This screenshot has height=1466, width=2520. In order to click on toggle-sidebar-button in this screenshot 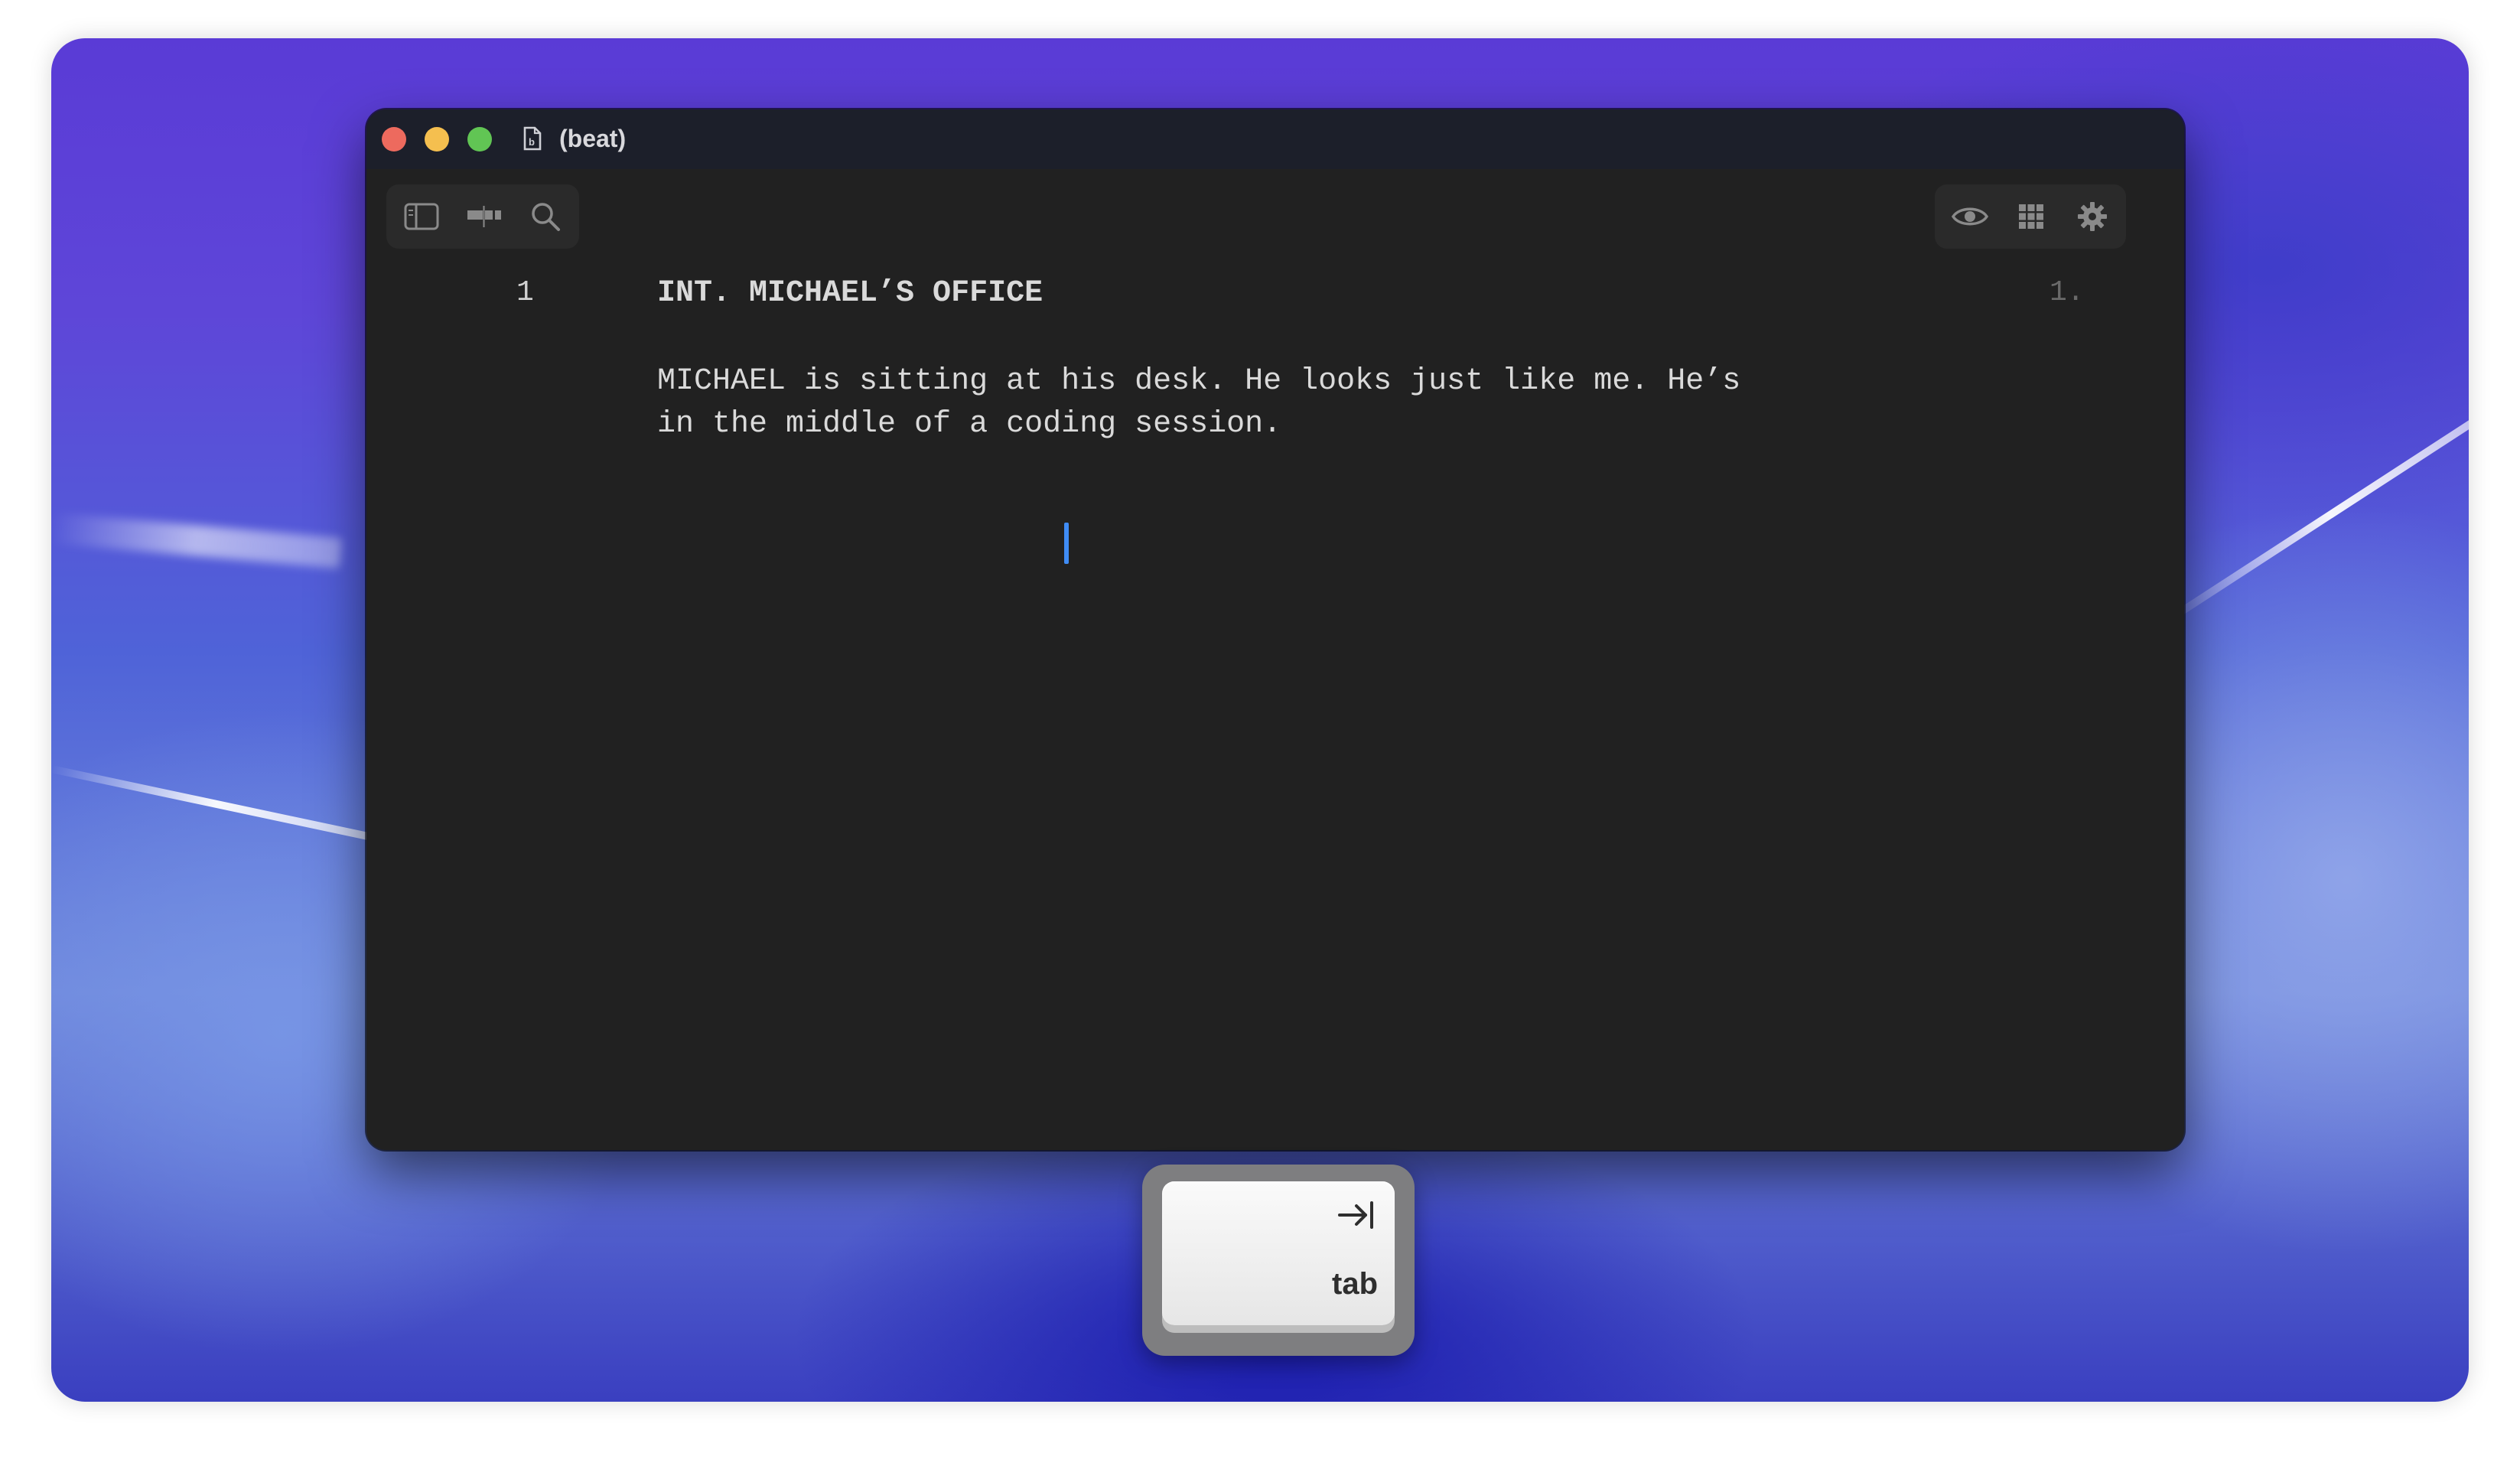, I will do `click(421, 217)`.